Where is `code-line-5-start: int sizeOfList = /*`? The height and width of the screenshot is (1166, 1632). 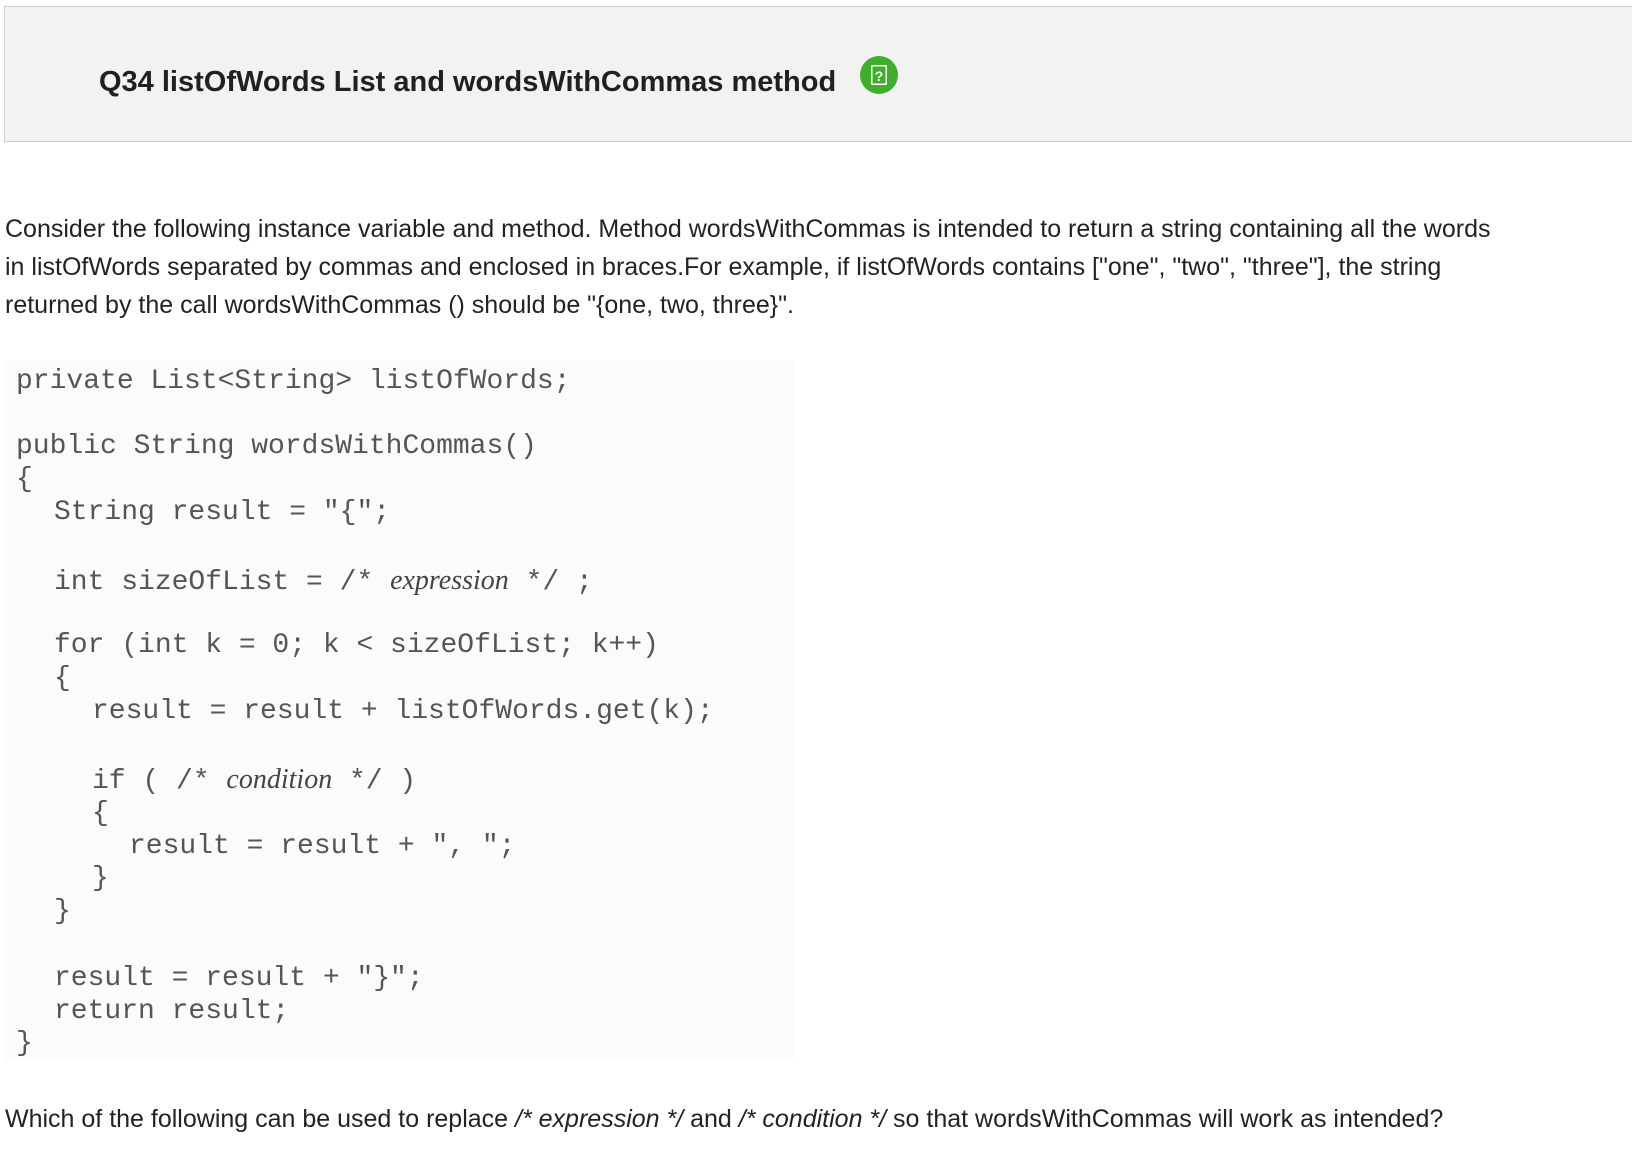
code-line-5-start: int sizeOfList = /* is located at coordinates (222, 582).